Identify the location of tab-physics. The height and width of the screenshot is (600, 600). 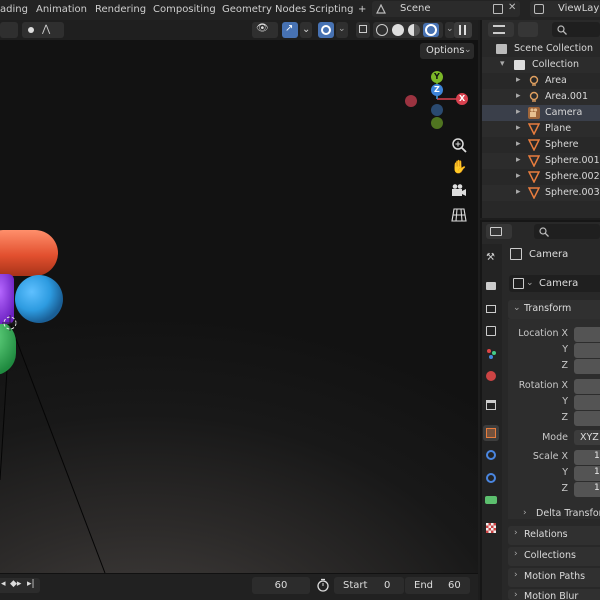
(491, 455).